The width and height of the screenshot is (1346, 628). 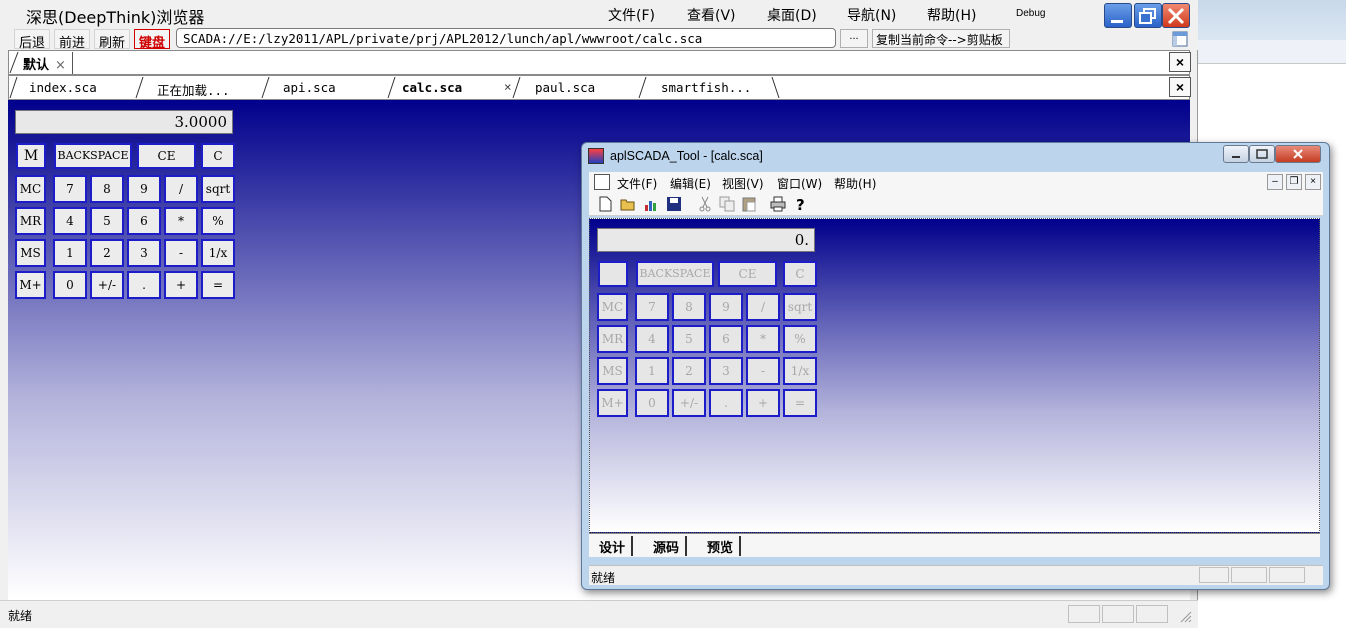 I want to click on calc-key: %, so click(x=218, y=221).